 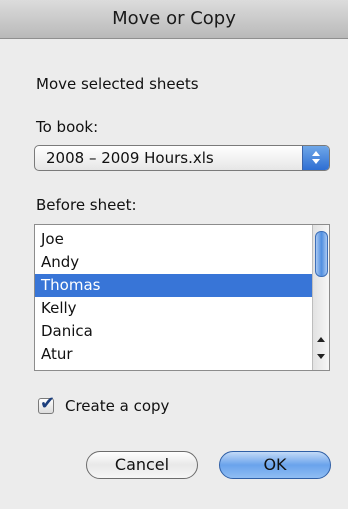 What do you see at coordinates (321, 254) in the screenshot?
I see `scrollbar-thumb` at bounding box center [321, 254].